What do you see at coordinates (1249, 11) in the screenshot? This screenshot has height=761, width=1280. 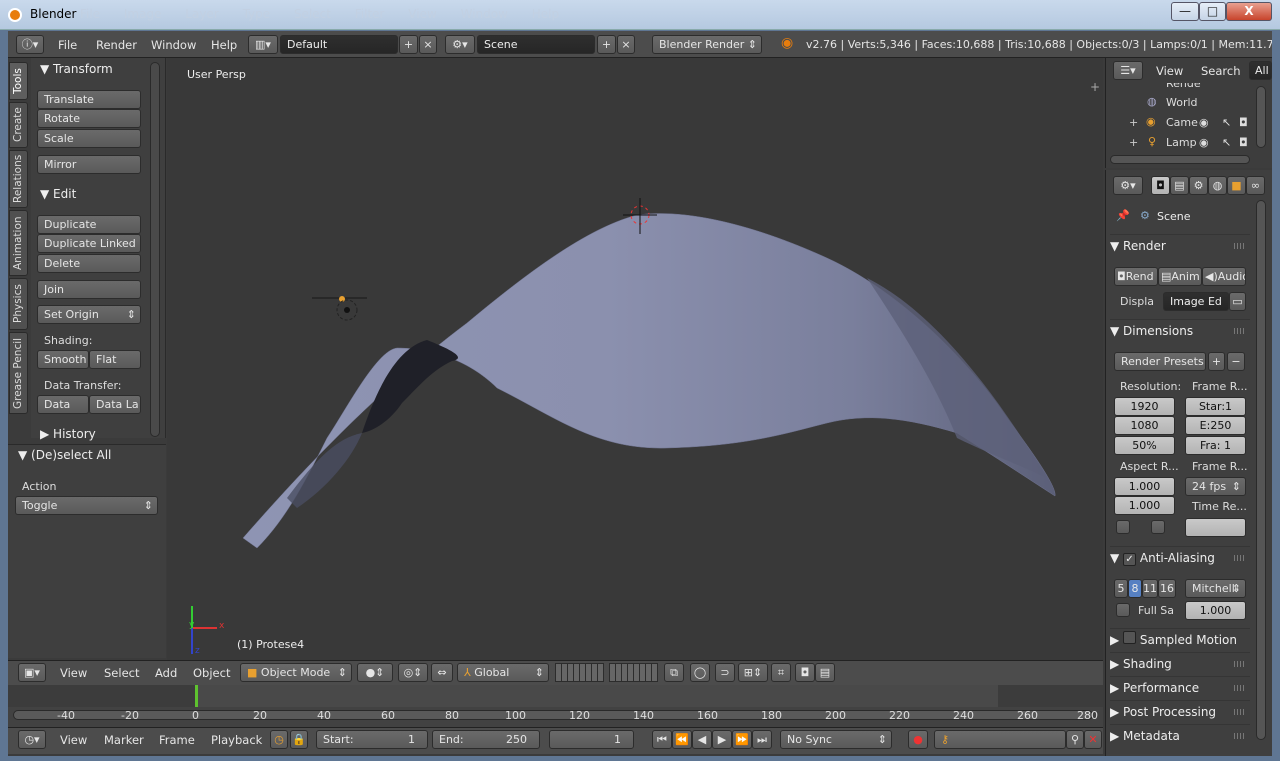 I see `close-button: X` at bounding box center [1249, 11].